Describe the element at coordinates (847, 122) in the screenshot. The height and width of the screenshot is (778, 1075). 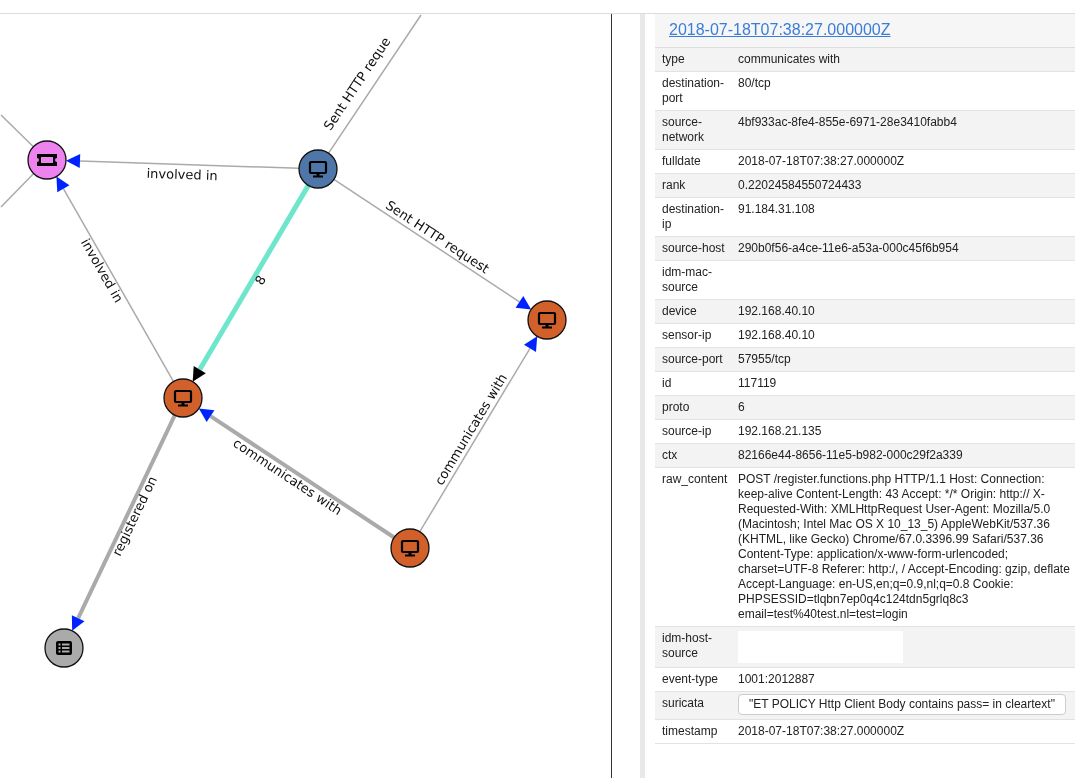
I see `field-value: 4bf933ac-8fe4-855e-6971-28e3410fabb4` at that location.